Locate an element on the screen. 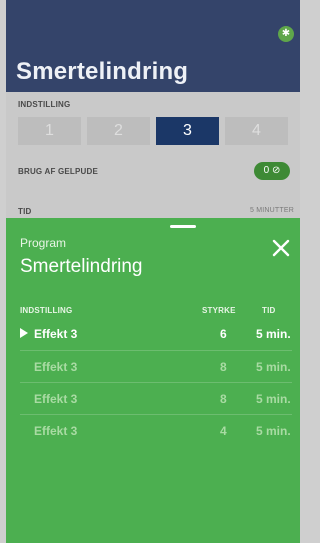 This screenshot has height=543, width=320. tid-value: 5 MINUTTER is located at coordinates (272, 210).